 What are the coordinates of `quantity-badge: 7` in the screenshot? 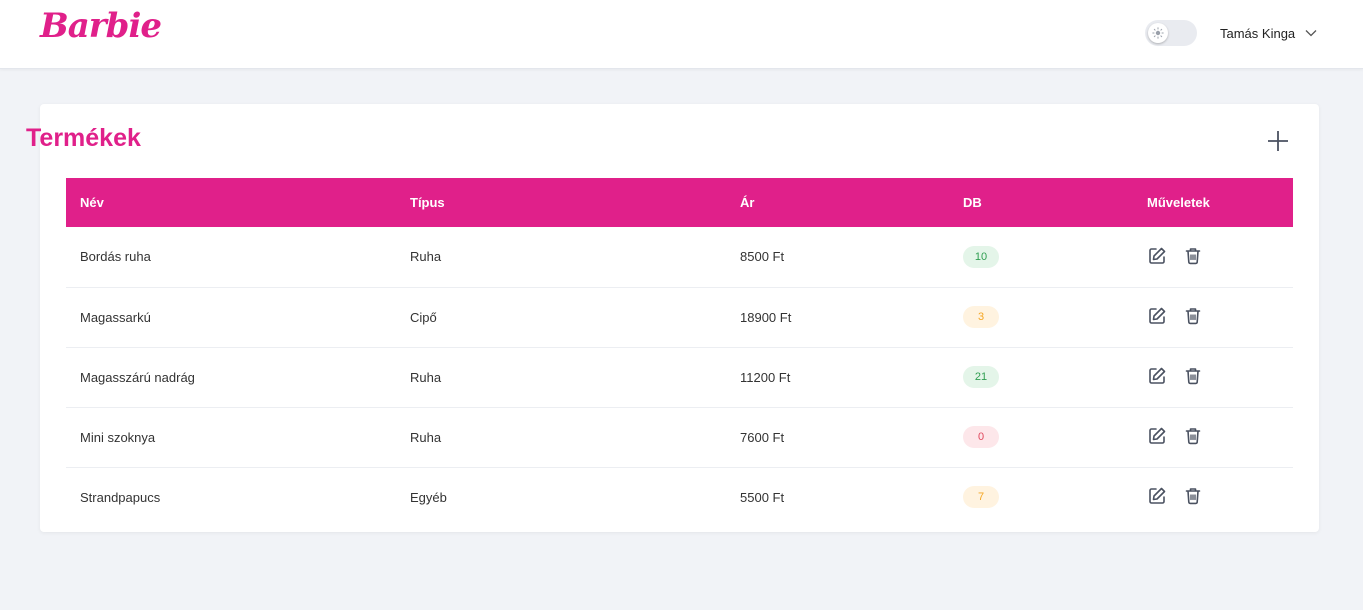 It's located at (981, 497).